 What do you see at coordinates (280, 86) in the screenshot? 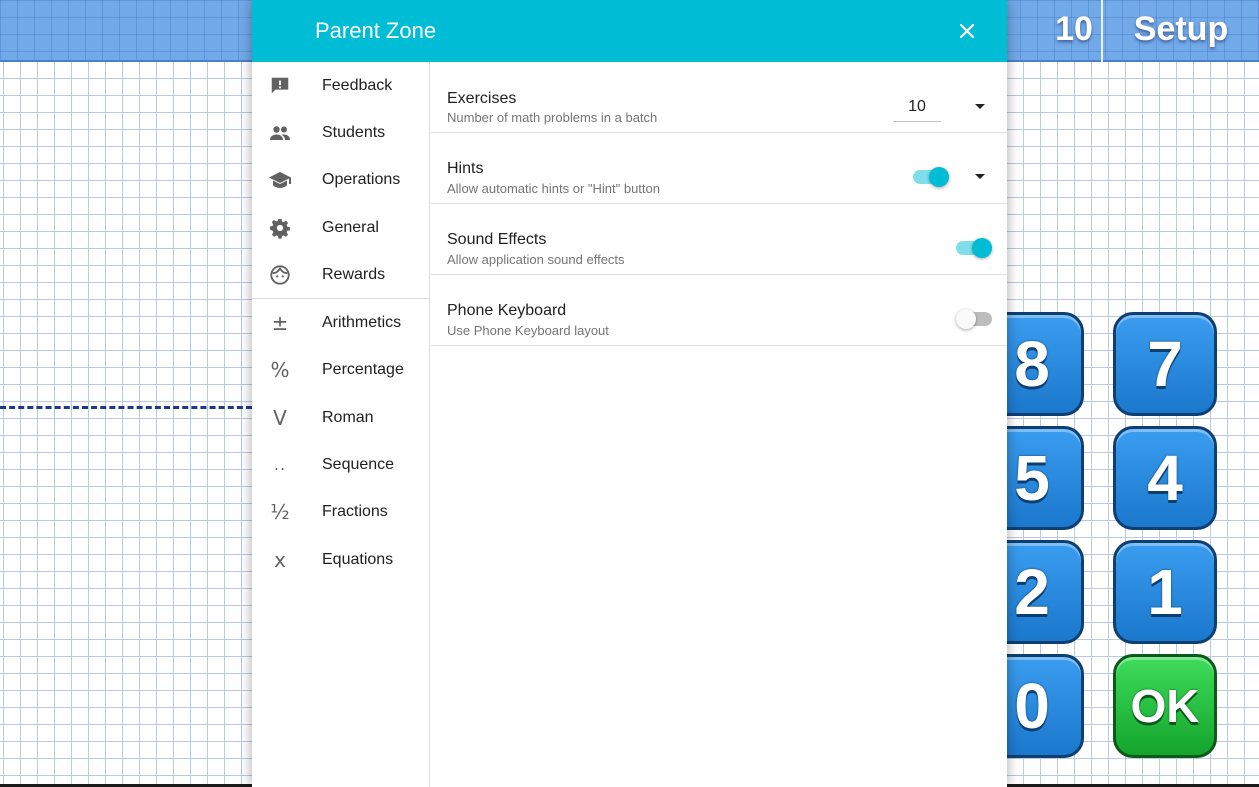
I see `feedback-icon` at bounding box center [280, 86].